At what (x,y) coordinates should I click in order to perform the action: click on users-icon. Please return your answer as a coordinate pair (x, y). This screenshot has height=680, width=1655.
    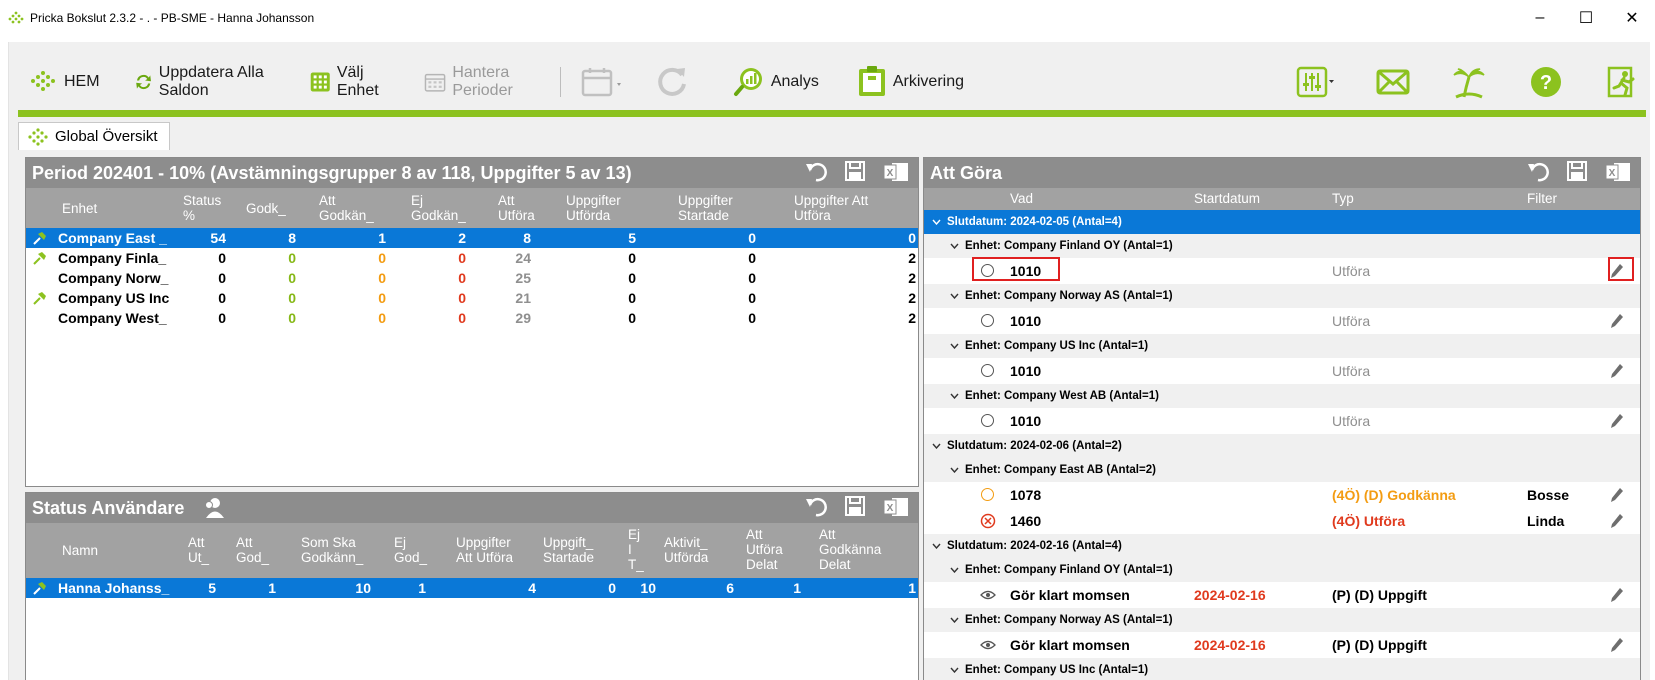
    Looking at the image, I should click on (214, 508).